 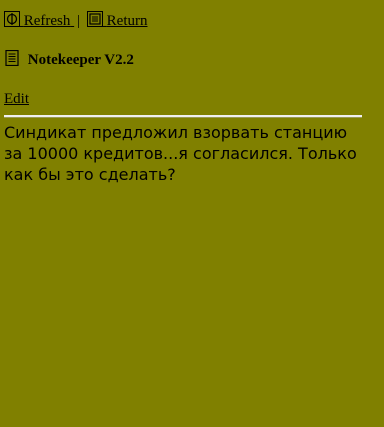 I want to click on edit-link: Edit, so click(x=16, y=99).